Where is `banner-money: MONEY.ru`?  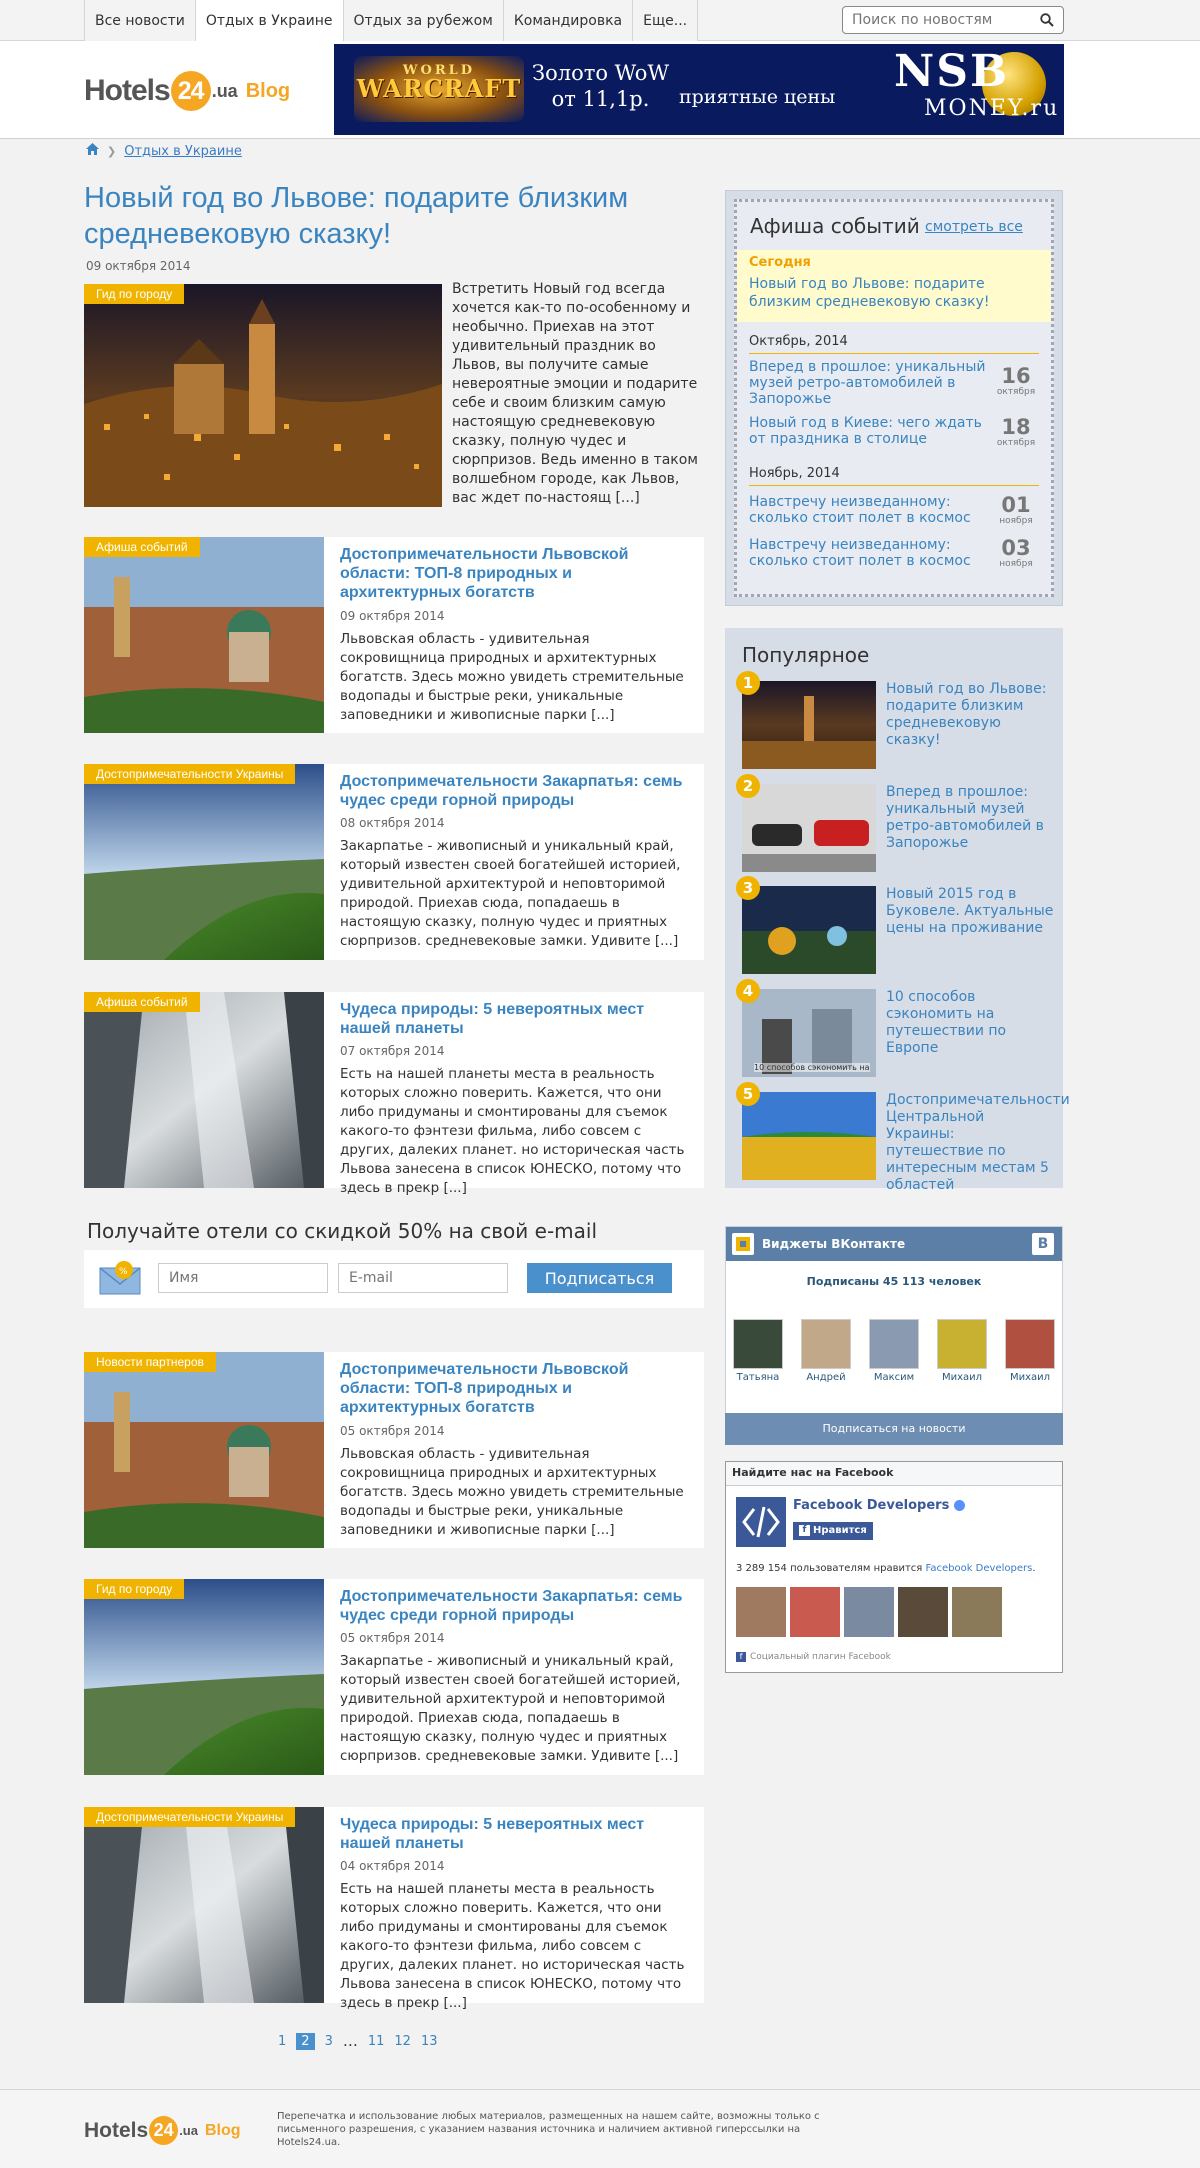
banner-money: MONEY.ru is located at coordinates (992, 108).